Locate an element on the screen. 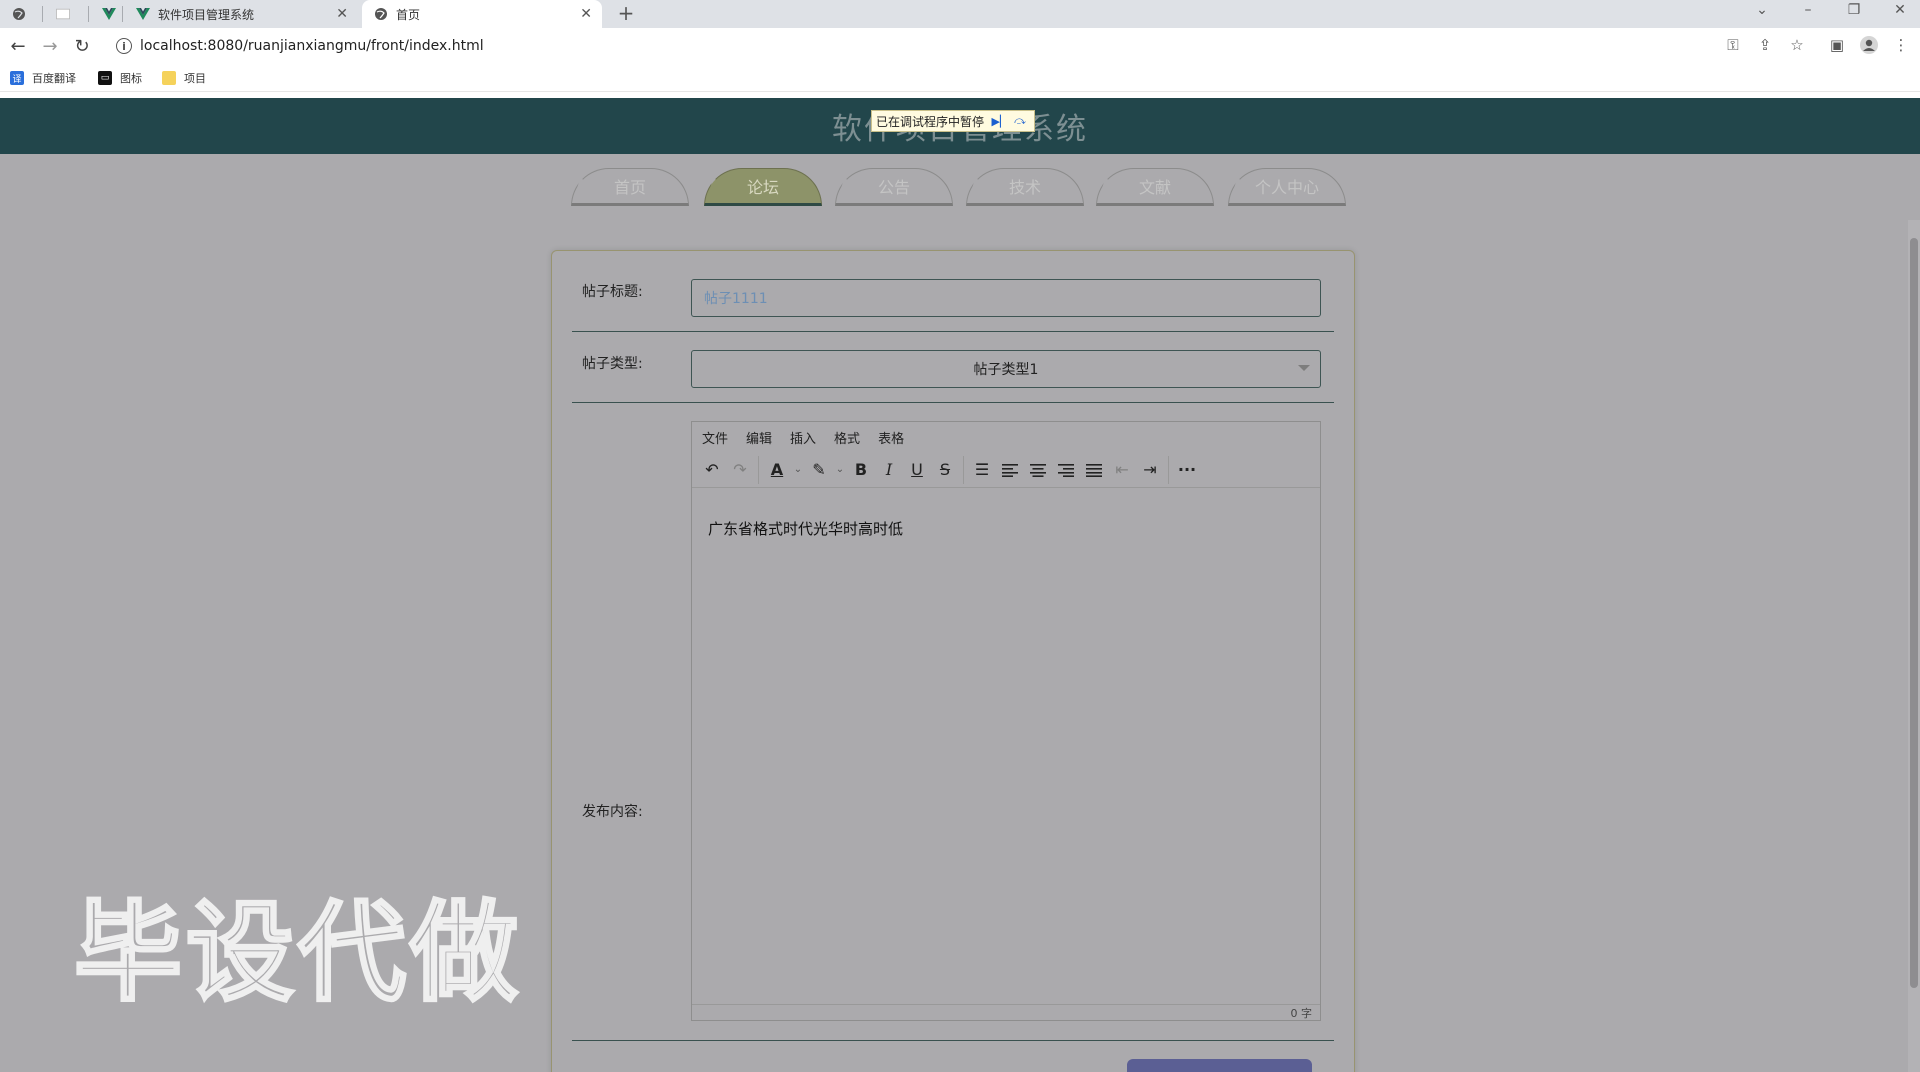 The image size is (1920, 1072). debugger-paused-text: 已在调试程序中暂停 is located at coordinates (930, 121).